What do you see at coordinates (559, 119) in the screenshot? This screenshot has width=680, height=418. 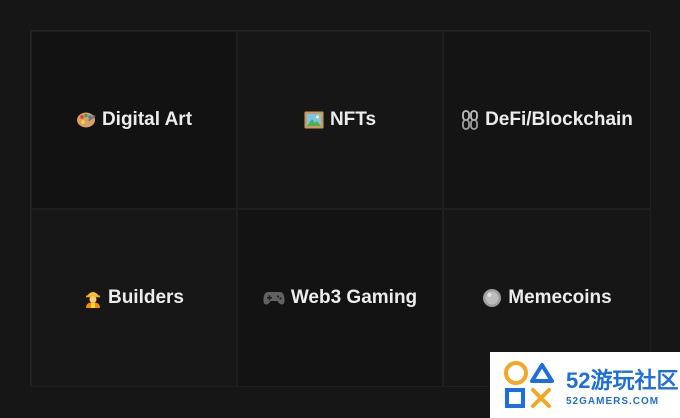 I see `category-label: DeFi/Blockchain` at bounding box center [559, 119].